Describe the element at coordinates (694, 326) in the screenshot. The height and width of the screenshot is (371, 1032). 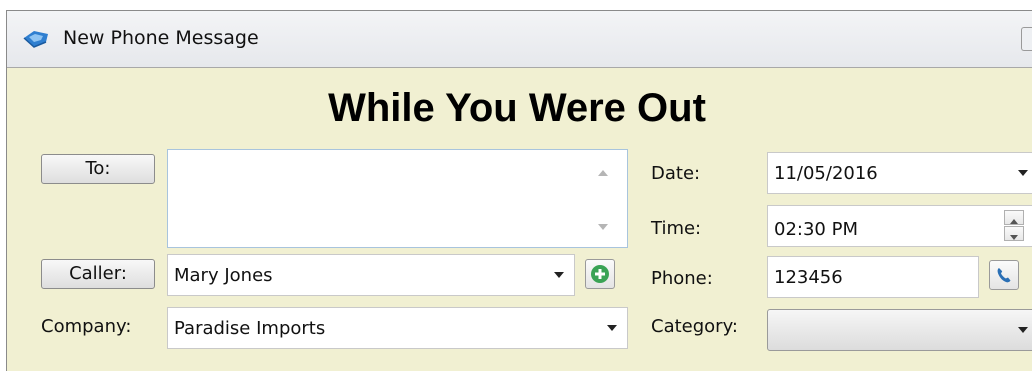
I see `category-label: Category:` at that location.